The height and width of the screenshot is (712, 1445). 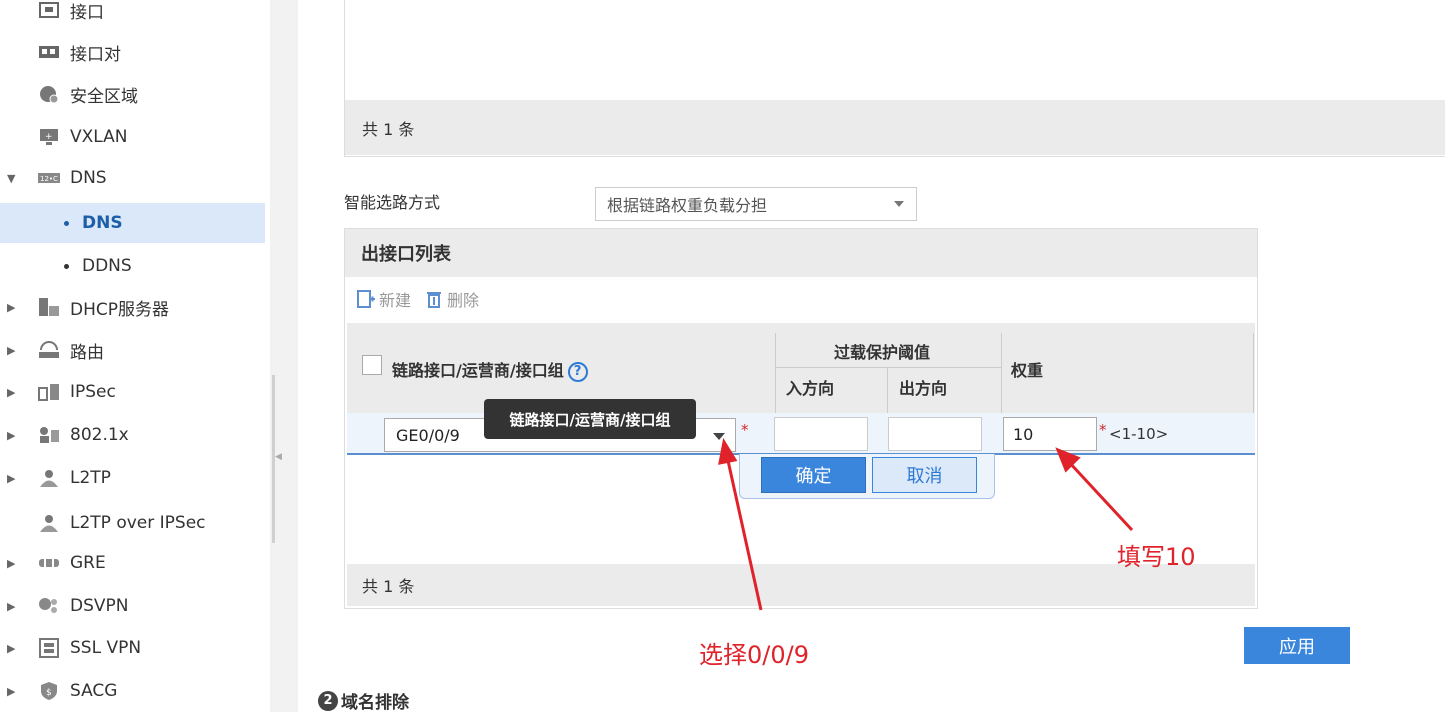 I want to click on outbound-threshold-input, so click(x=935, y=434).